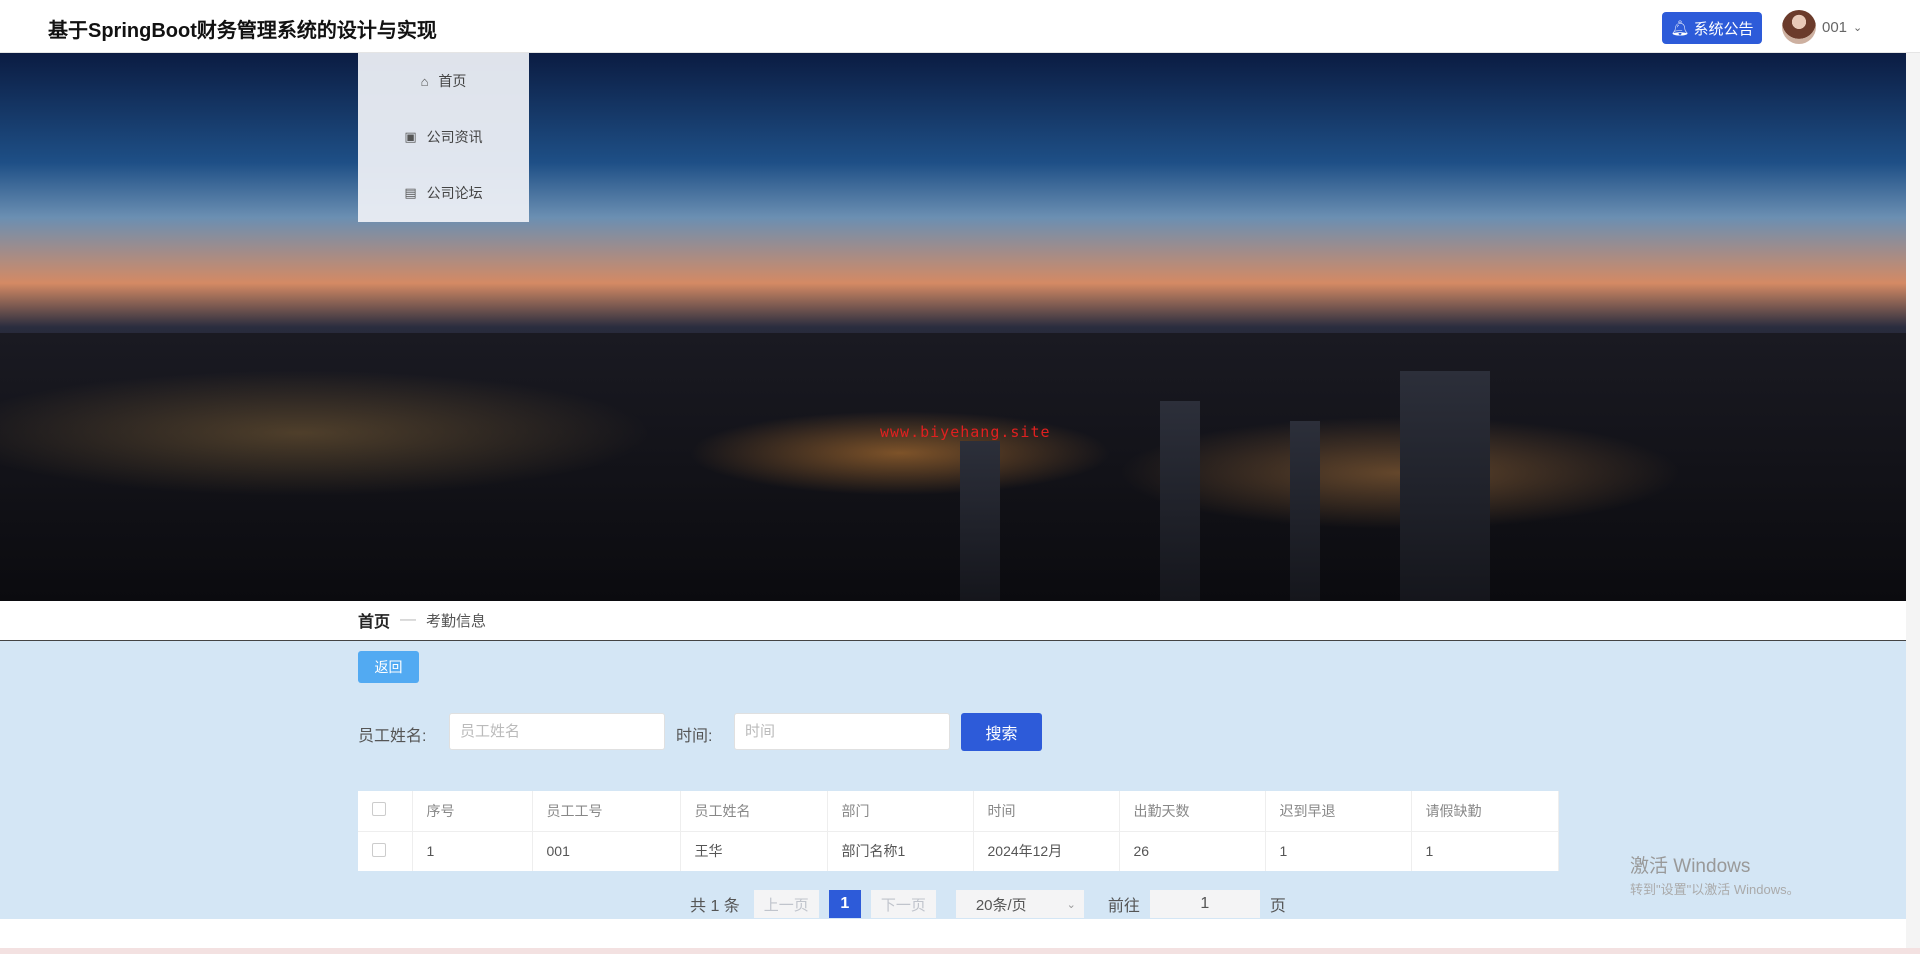 The width and height of the screenshot is (1920, 954). Describe the element at coordinates (557, 731) in the screenshot. I see `employee-name-input` at that location.